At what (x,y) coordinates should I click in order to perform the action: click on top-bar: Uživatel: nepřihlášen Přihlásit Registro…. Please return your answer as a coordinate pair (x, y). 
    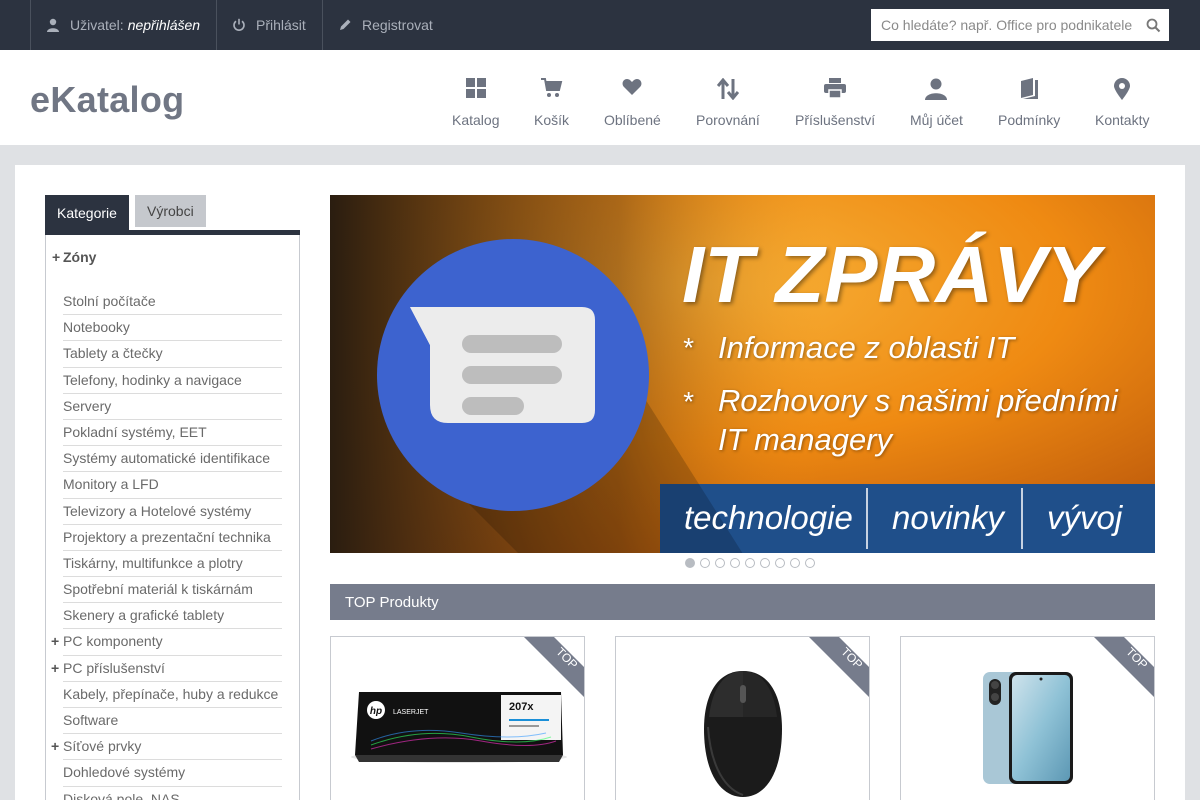
    Looking at the image, I should click on (600, 25).